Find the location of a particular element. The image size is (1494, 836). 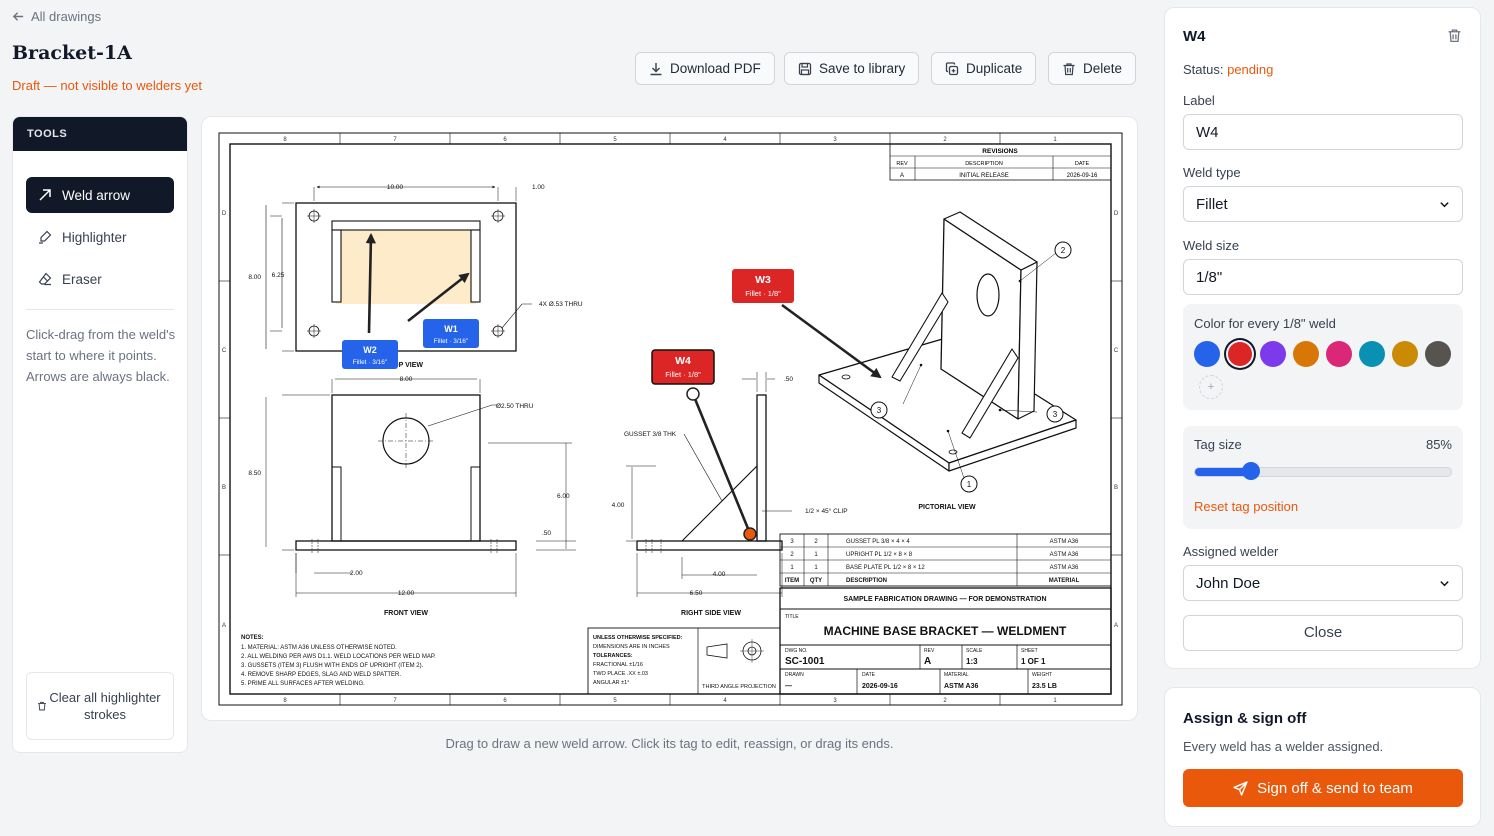

view-title: FRONT VIEW is located at coordinates (406, 613).